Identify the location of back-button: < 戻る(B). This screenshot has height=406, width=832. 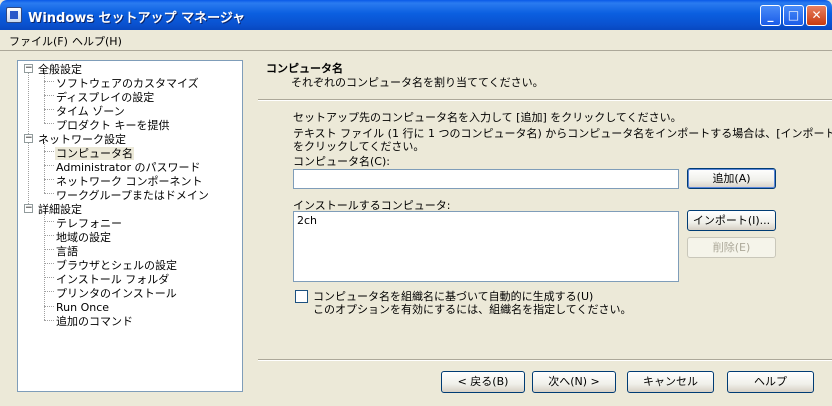
(483, 382).